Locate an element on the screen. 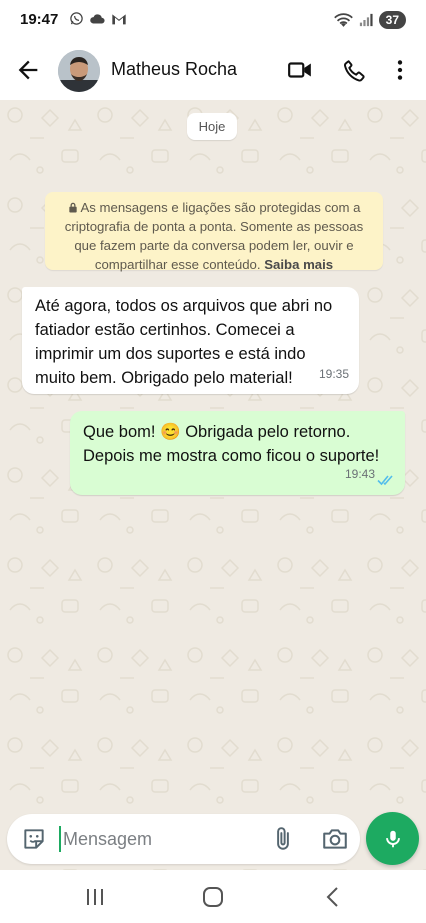  voice-call-icon is located at coordinates (354, 70).